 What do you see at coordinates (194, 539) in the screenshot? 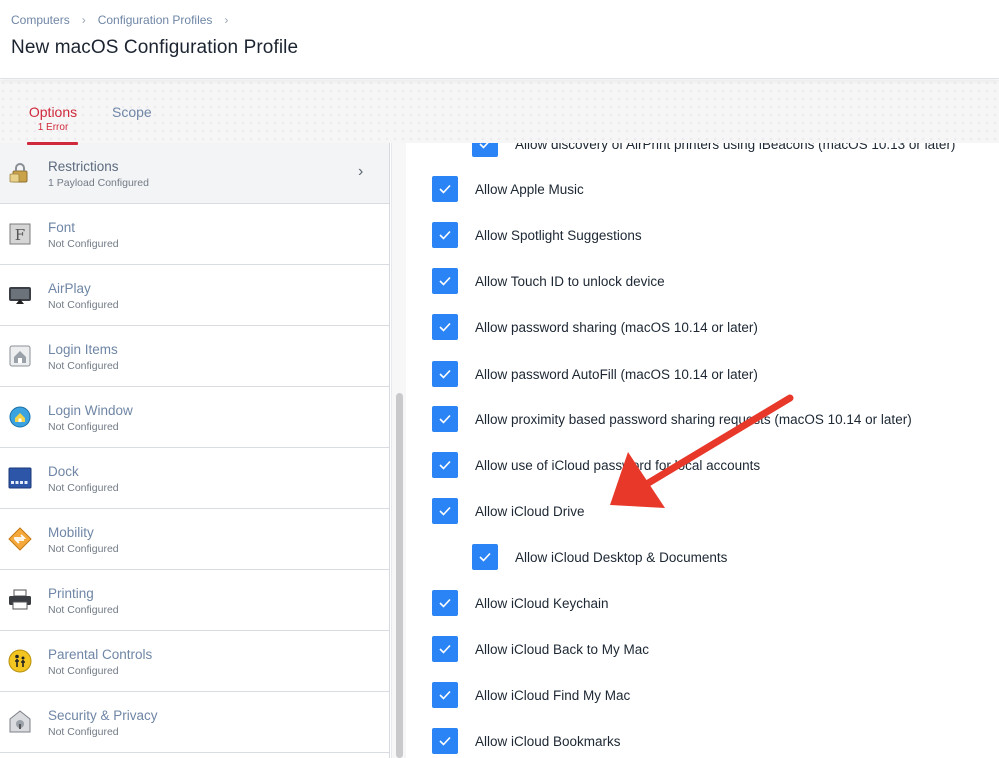
I see `sidebar-item-mobility: Mobility Not Configured` at bounding box center [194, 539].